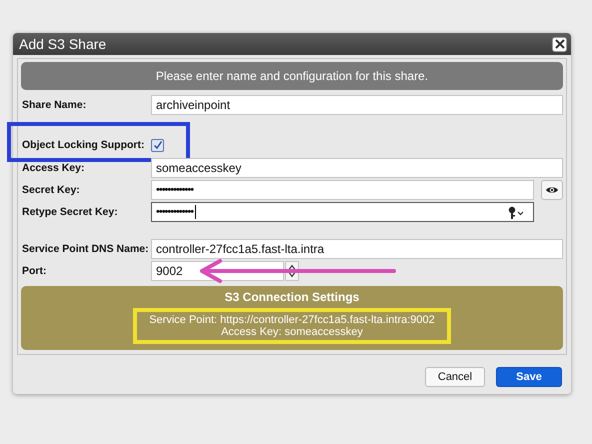  What do you see at coordinates (292, 297) in the screenshot?
I see `settings-title: S3 Connection Settings` at bounding box center [292, 297].